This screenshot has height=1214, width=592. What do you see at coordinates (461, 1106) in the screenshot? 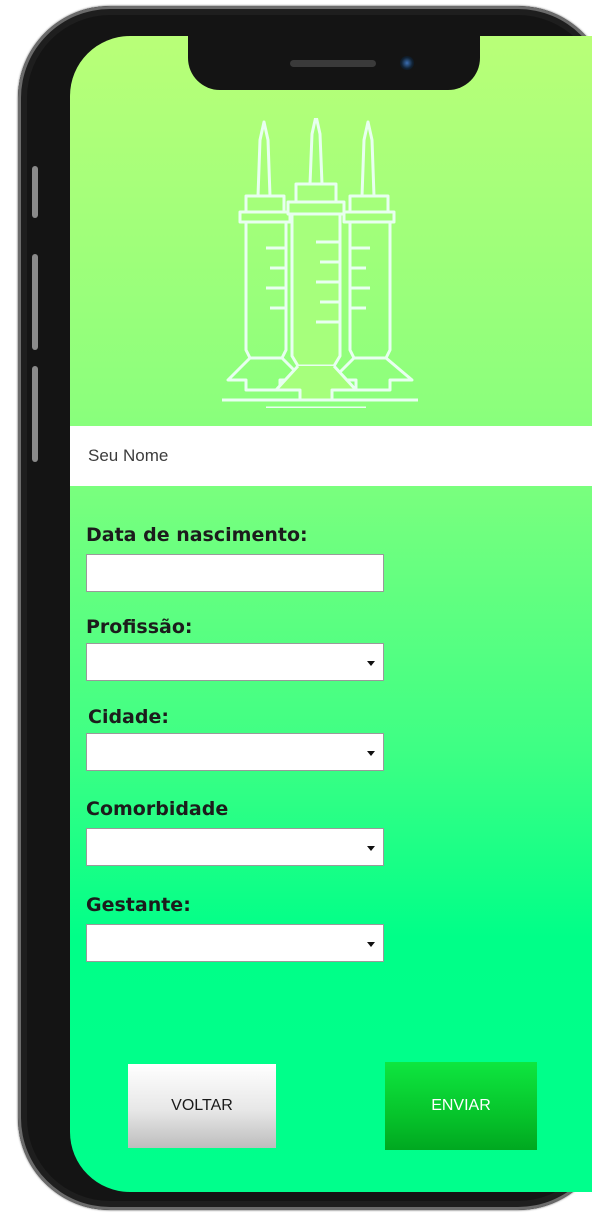
I see `send-button: ENVIAR` at bounding box center [461, 1106].